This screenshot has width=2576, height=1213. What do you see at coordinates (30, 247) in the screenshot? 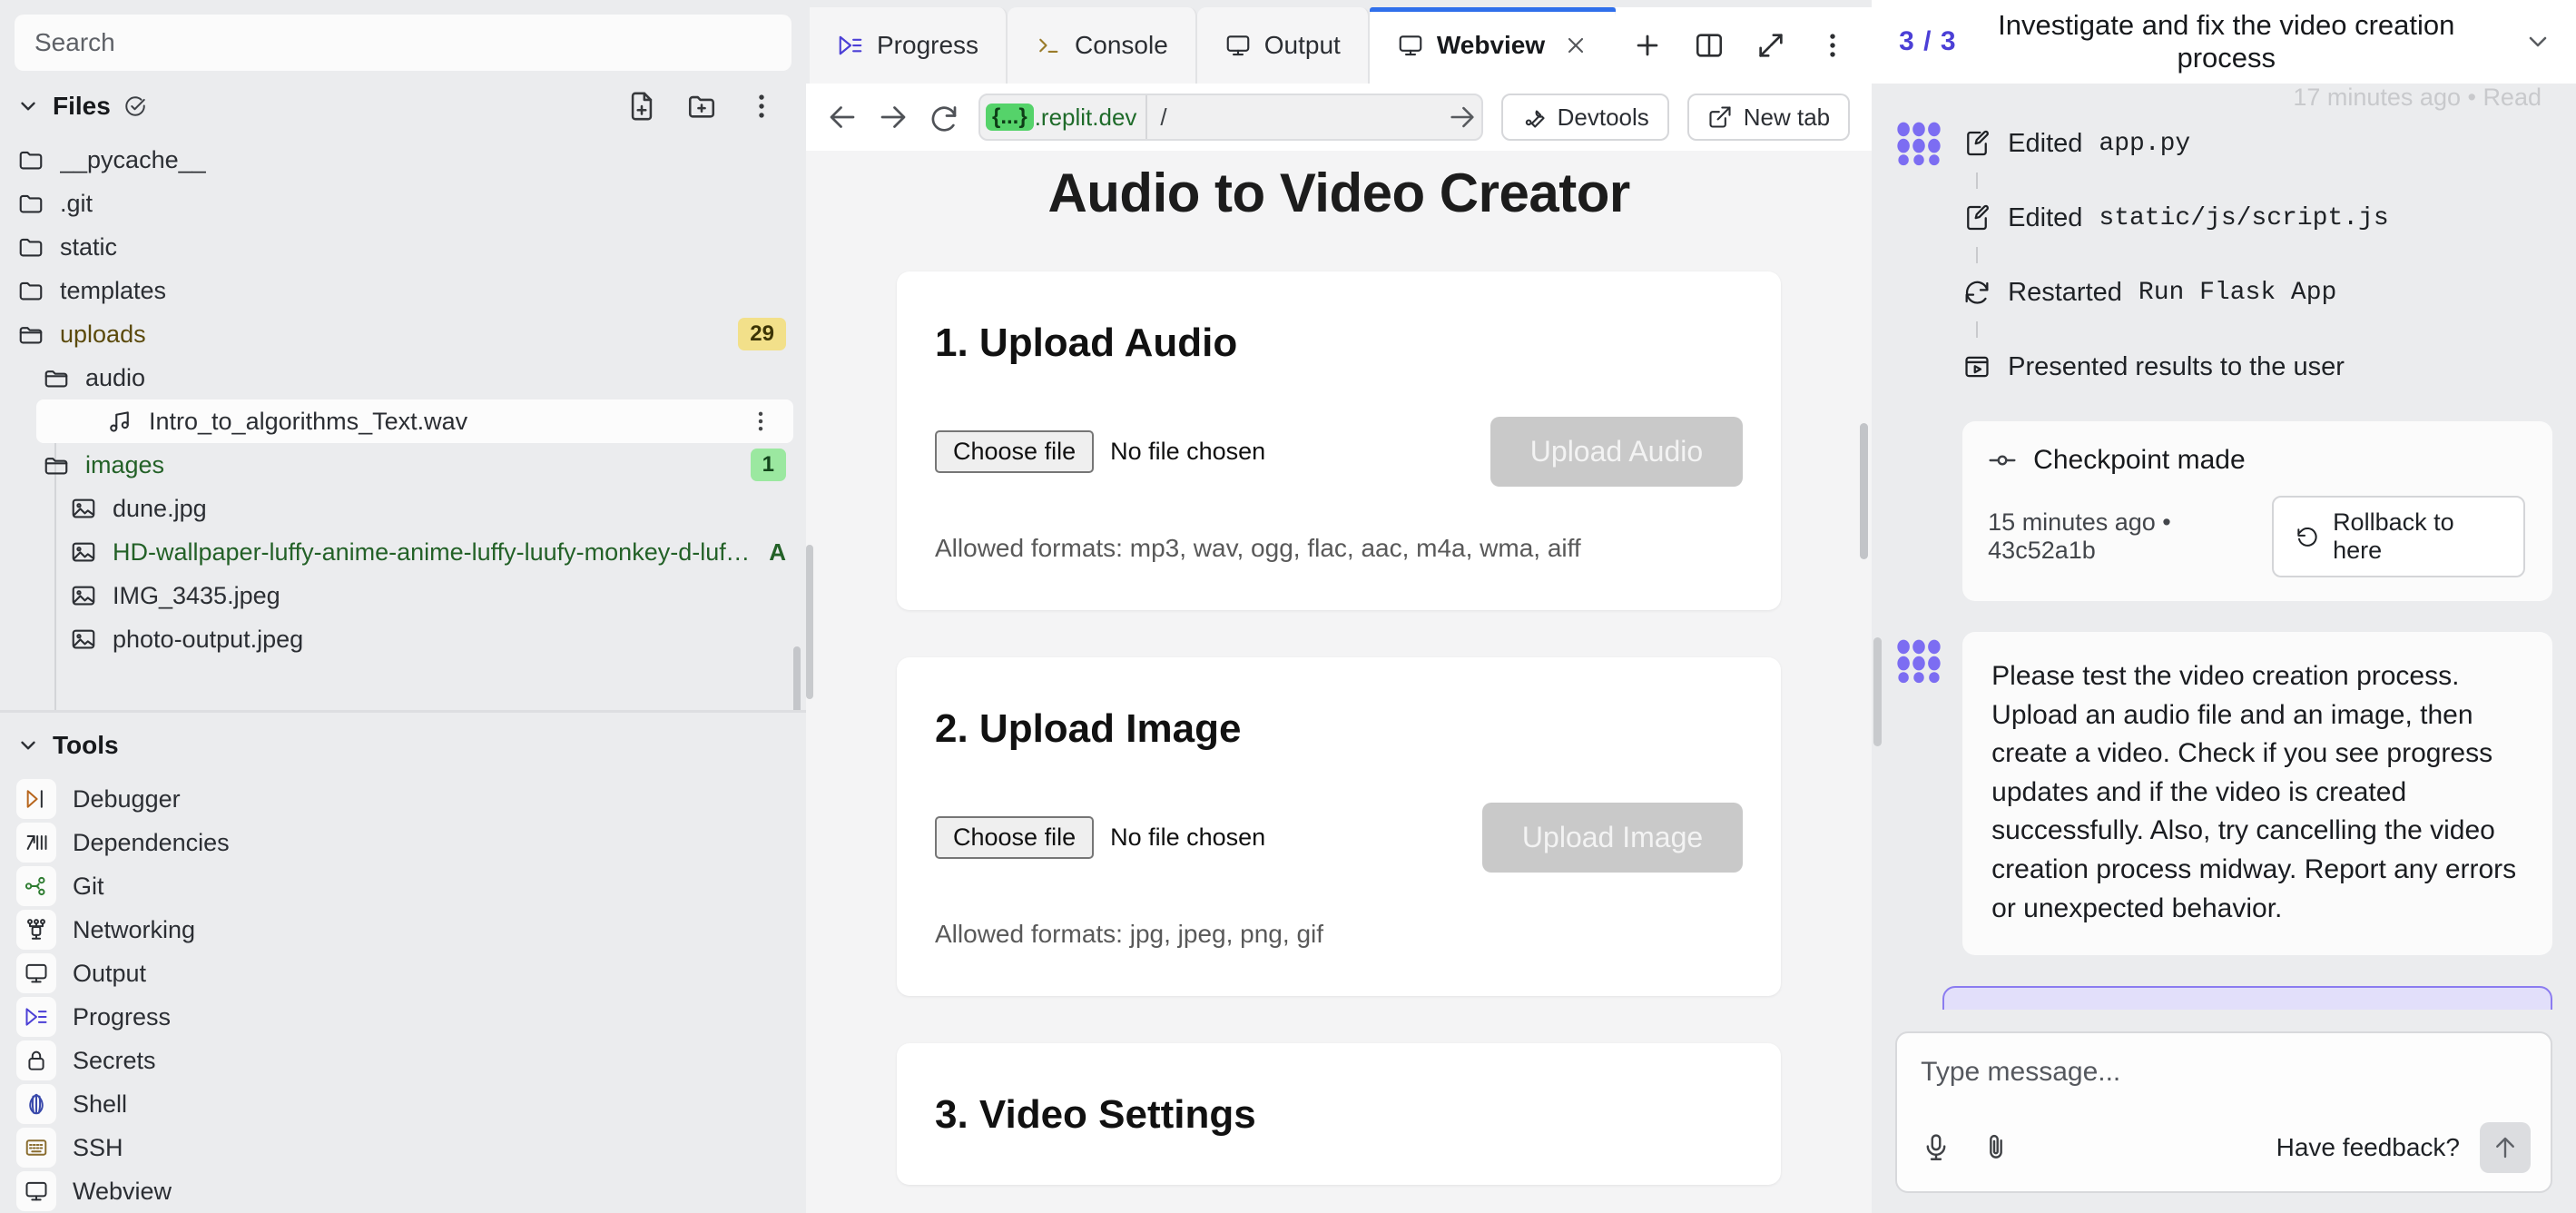
I see `folder-icon` at bounding box center [30, 247].